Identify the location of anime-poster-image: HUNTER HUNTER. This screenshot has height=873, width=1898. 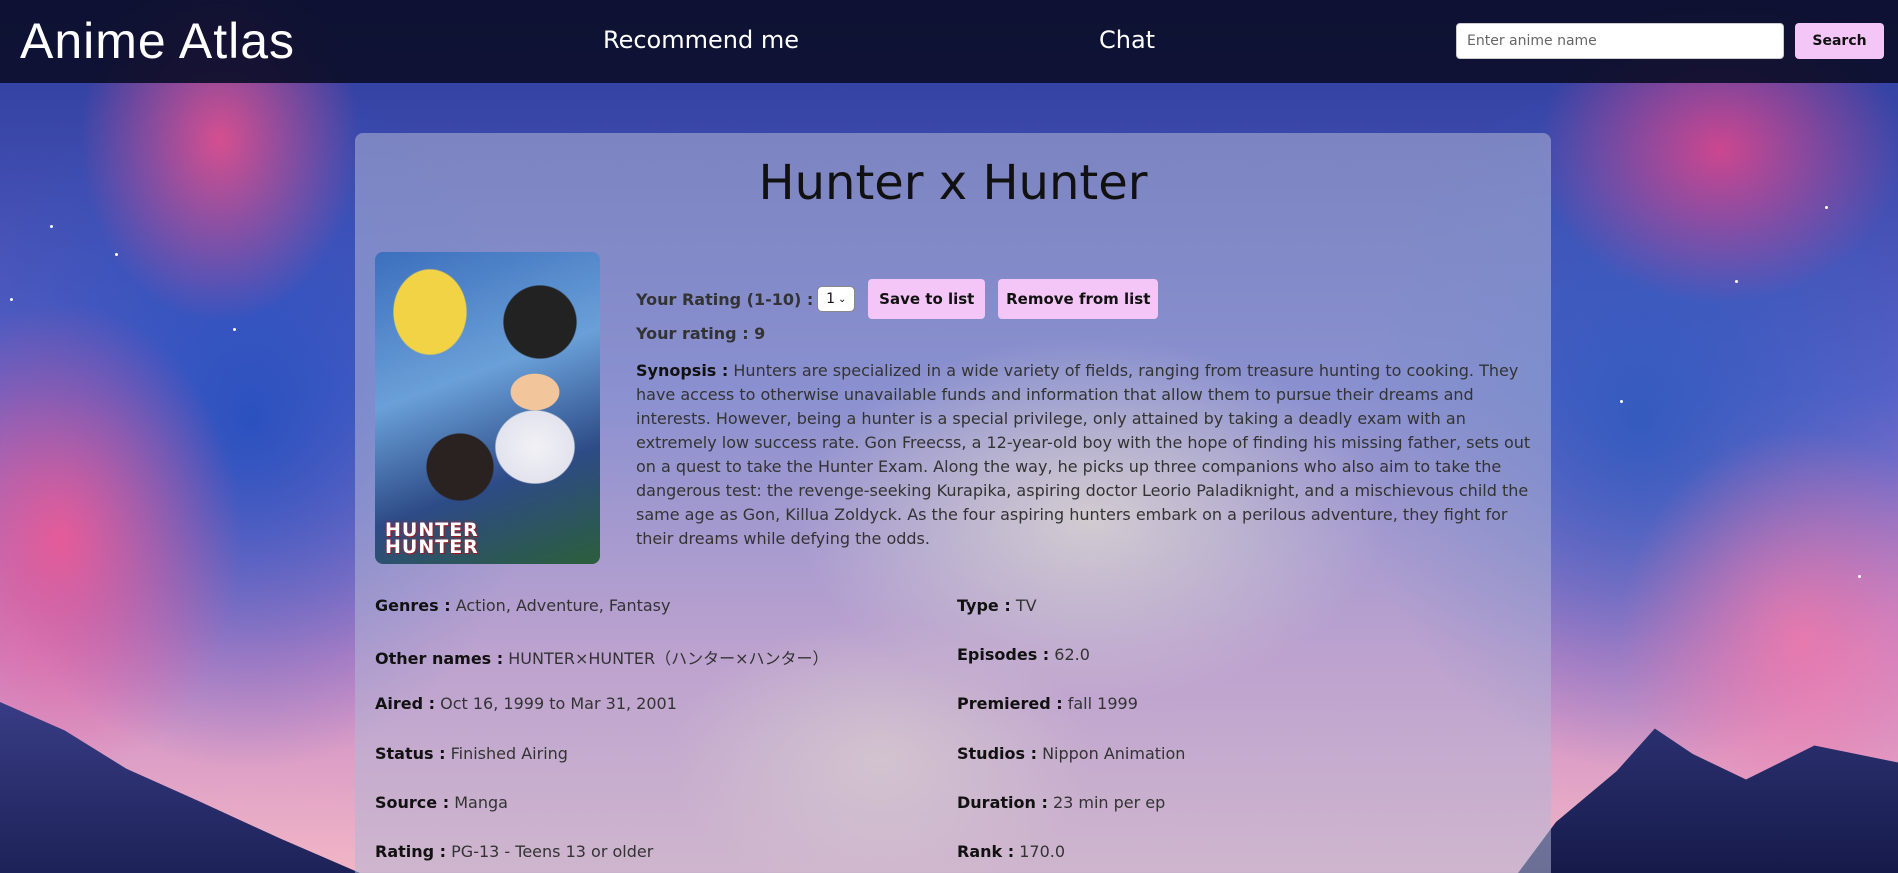
(487, 408).